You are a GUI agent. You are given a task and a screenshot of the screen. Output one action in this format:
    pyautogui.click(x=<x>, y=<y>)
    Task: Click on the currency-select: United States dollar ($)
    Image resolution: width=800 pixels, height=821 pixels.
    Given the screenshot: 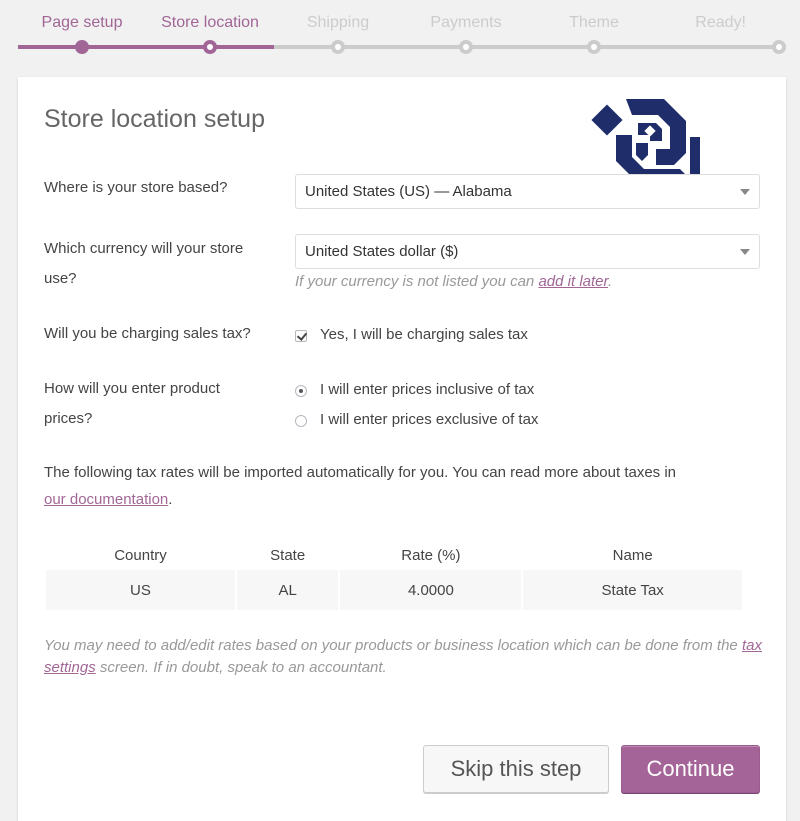 What is the action you would take?
    pyautogui.click(x=527, y=251)
    